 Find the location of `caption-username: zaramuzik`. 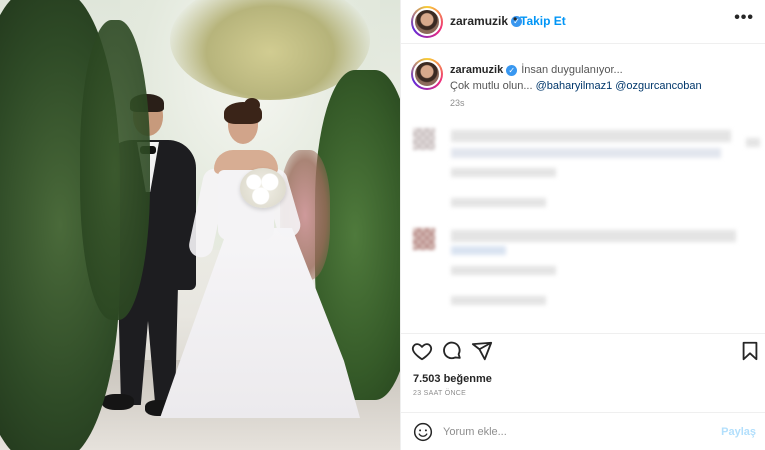

caption-username: zaramuzik is located at coordinates (476, 70).